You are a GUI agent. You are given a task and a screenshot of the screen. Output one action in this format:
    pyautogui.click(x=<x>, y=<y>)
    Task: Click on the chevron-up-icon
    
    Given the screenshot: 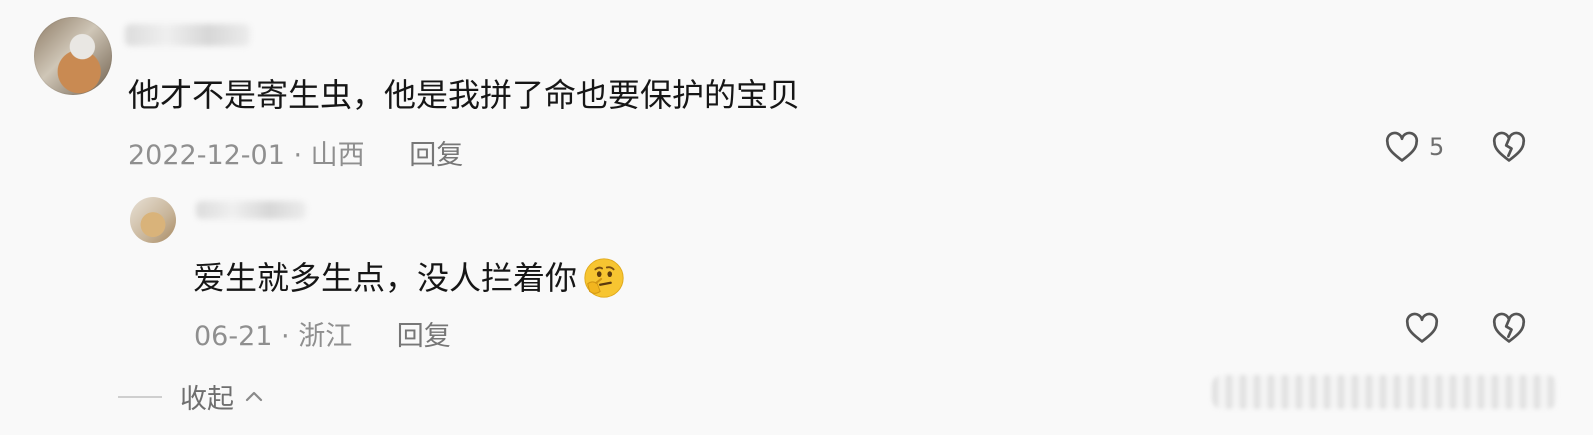 What is the action you would take?
    pyautogui.click(x=254, y=397)
    